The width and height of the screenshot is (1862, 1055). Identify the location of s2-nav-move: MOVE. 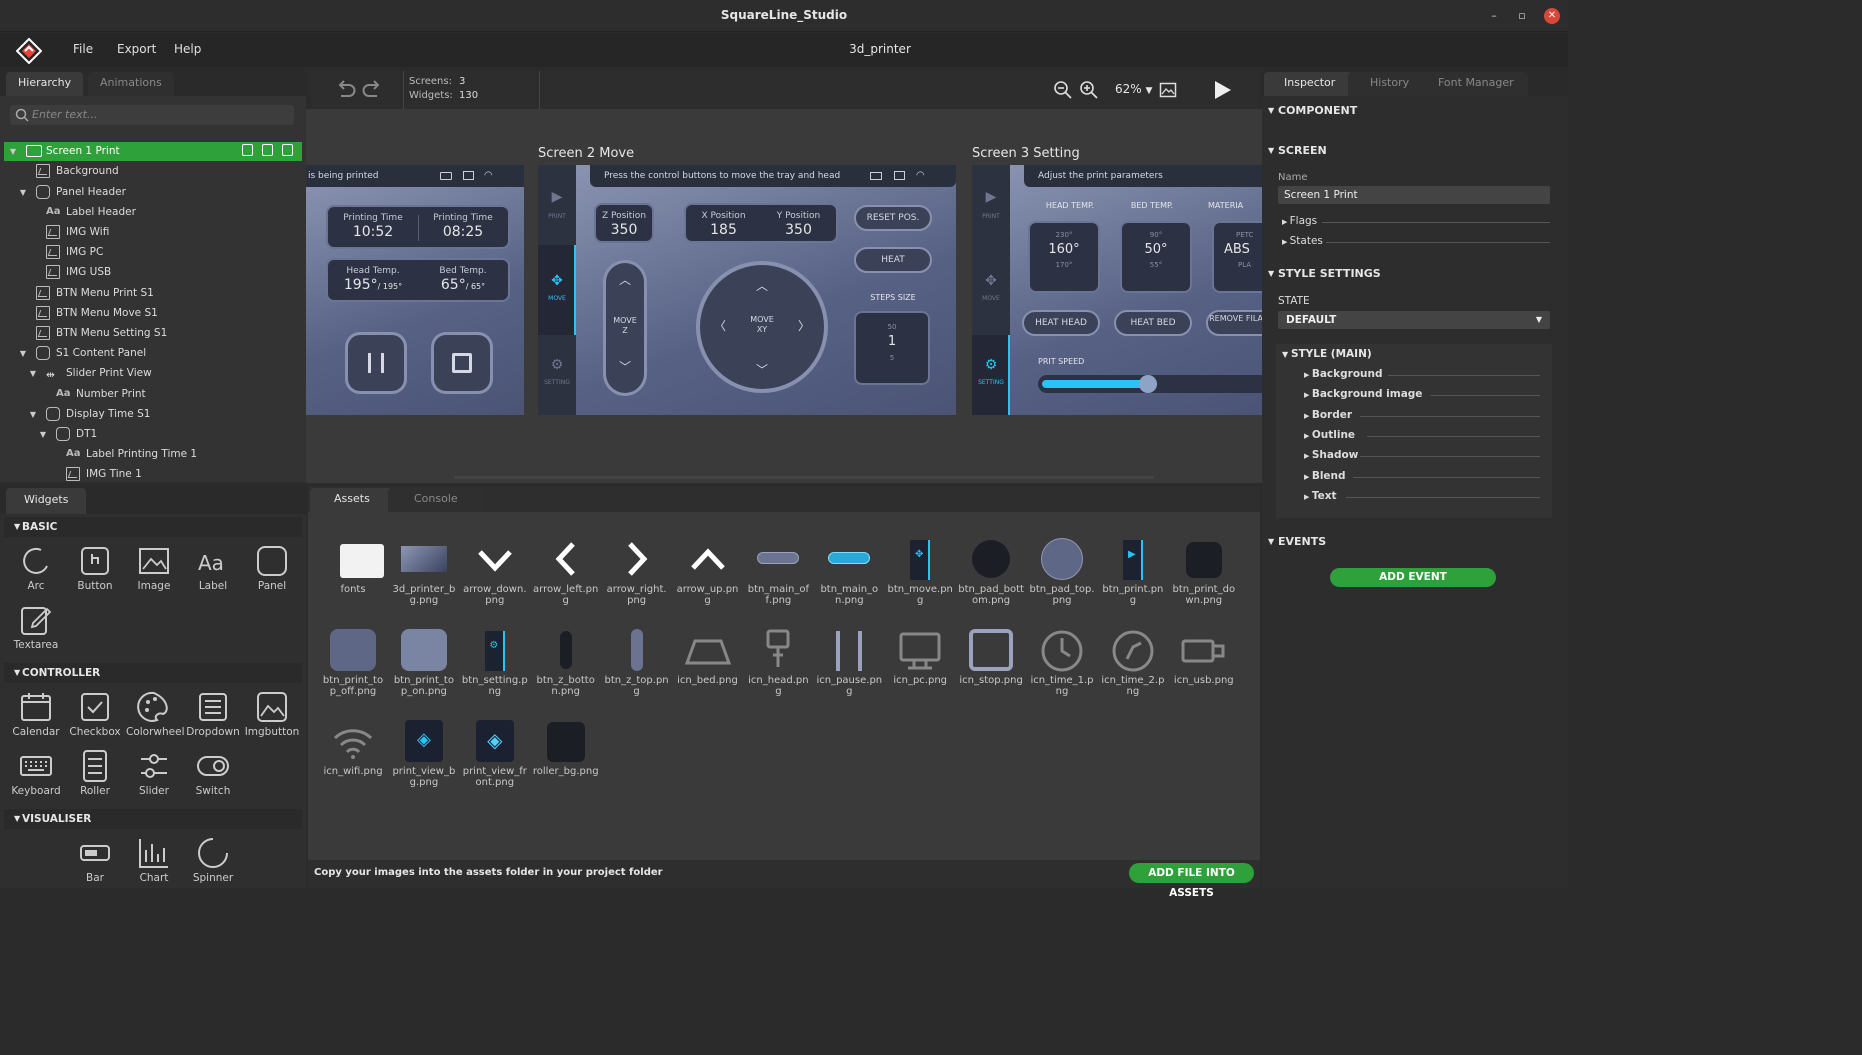
(557, 298).